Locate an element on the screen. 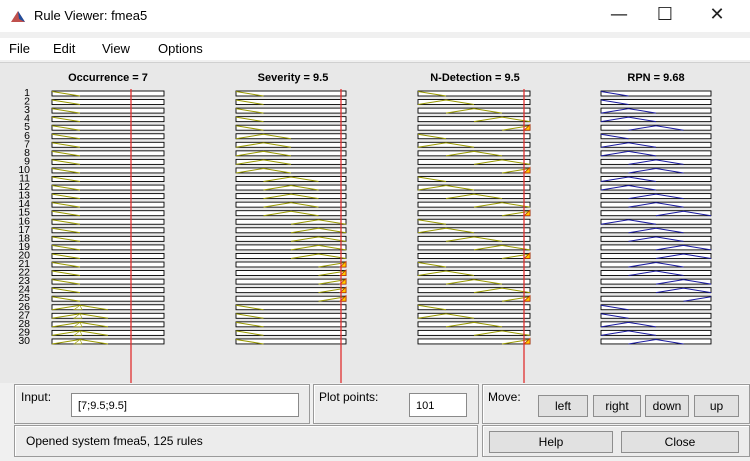 This screenshot has height=461, width=750. move-left-button: left is located at coordinates (563, 406).